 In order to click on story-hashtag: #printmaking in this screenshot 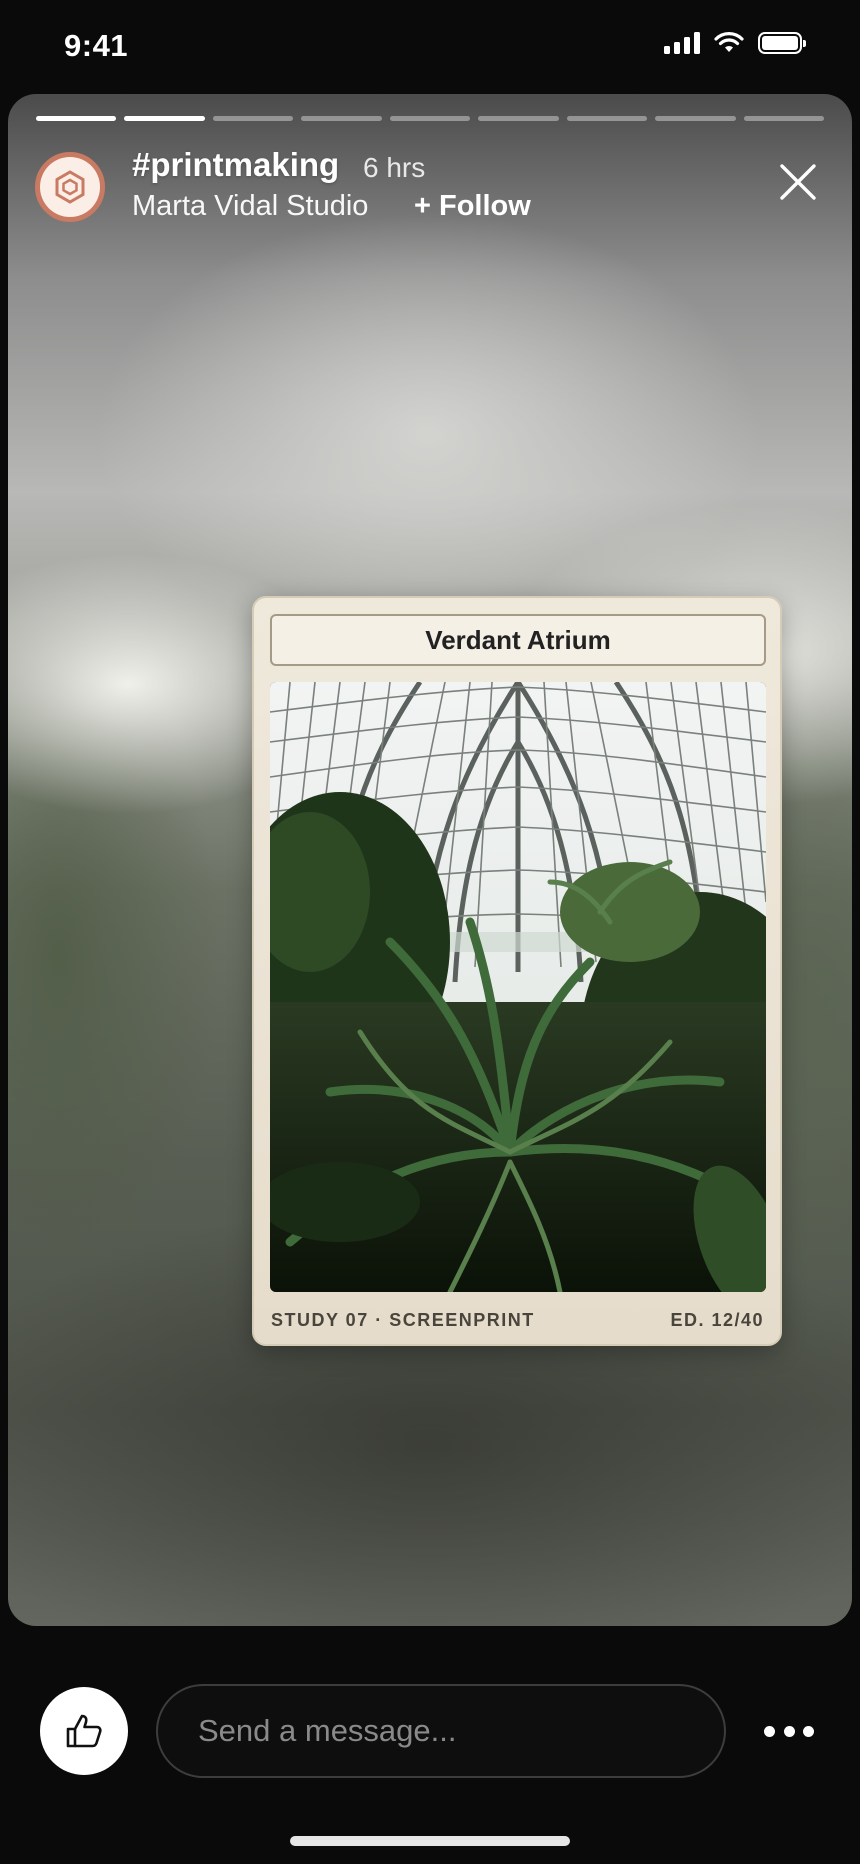, I will do `click(235, 165)`.